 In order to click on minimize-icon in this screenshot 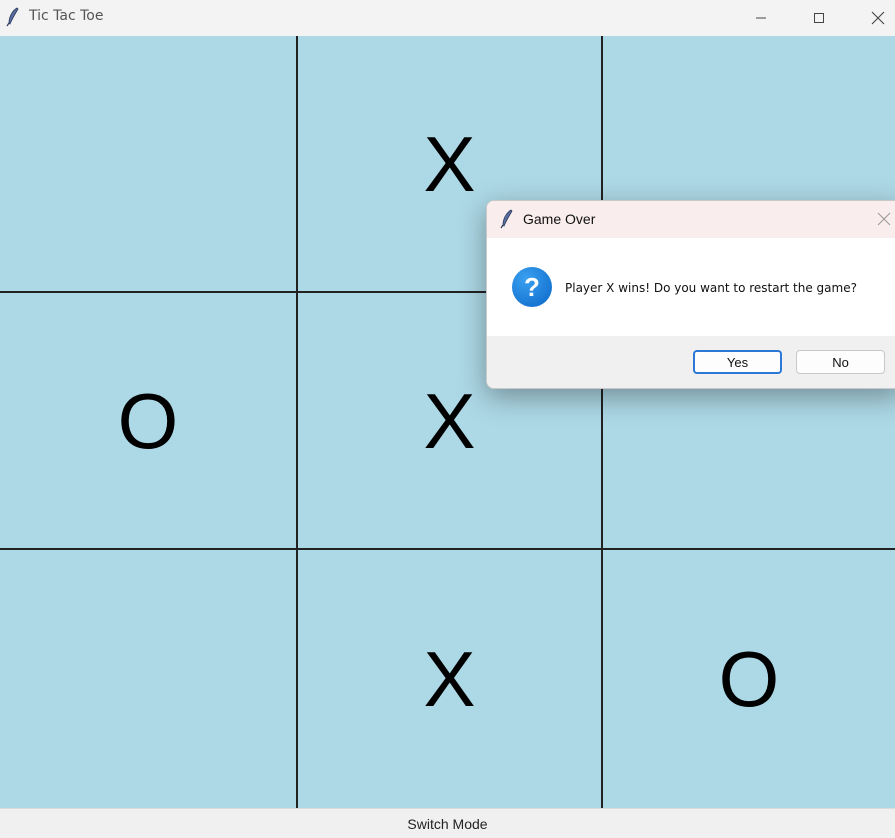, I will do `click(761, 18)`.